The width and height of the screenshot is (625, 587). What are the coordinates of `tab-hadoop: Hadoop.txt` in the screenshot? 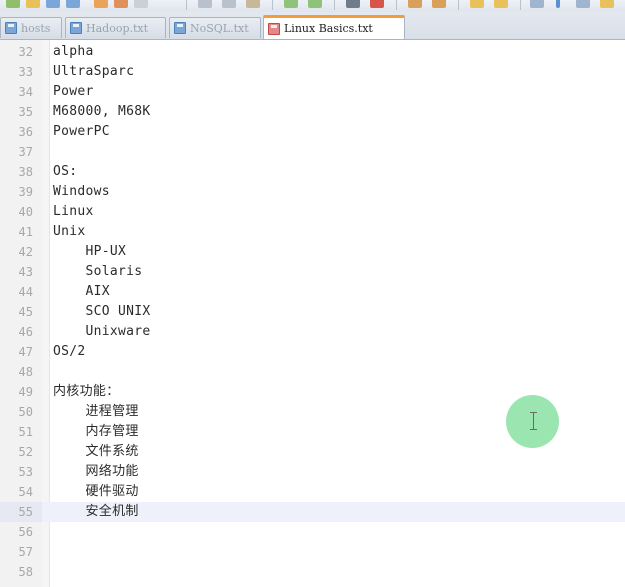 It's located at (115, 27).